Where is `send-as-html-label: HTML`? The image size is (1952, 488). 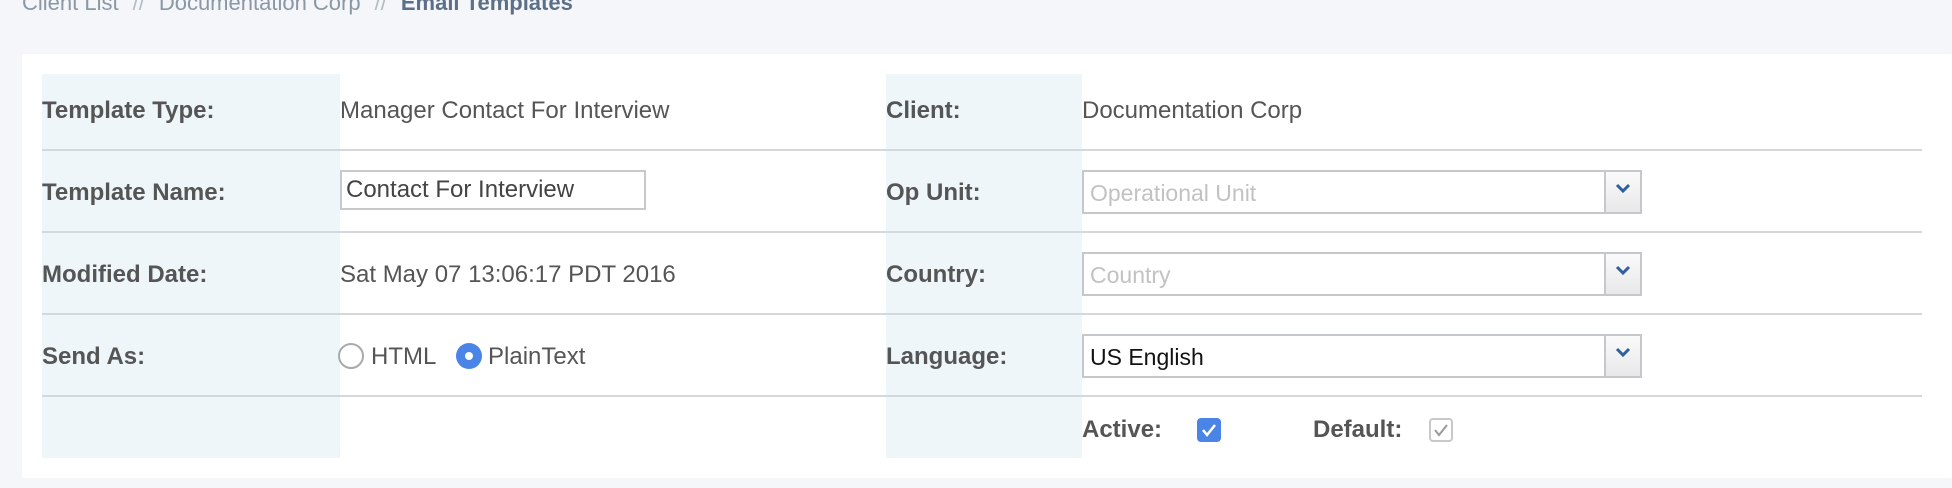
send-as-html-label: HTML is located at coordinates (403, 357).